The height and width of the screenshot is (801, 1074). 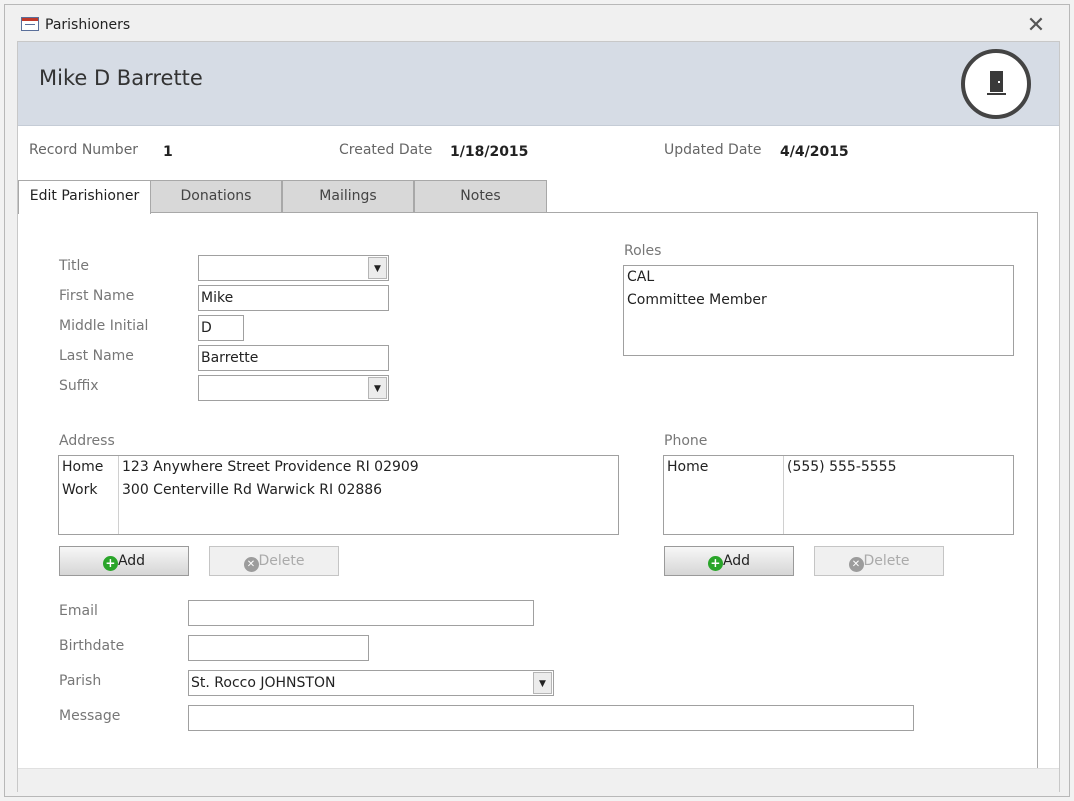 What do you see at coordinates (252, 490) in the screenshot?
I see `address-row-value: 300 Centerville Rd Warwick RI 02886` at bounding box center [252, 490].